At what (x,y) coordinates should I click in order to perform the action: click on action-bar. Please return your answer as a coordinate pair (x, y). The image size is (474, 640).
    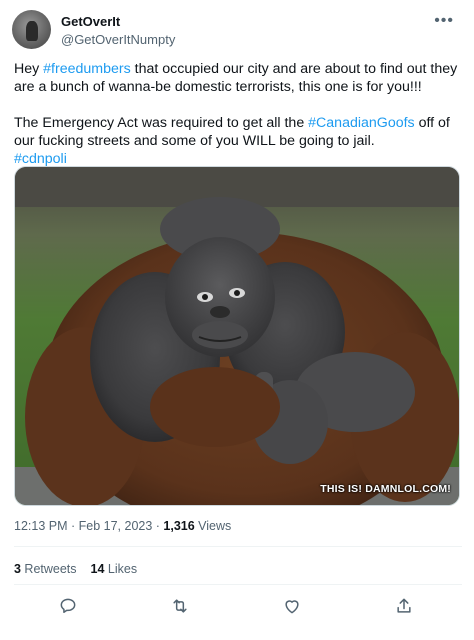
    Looking at the image, I should click on (238, 608).